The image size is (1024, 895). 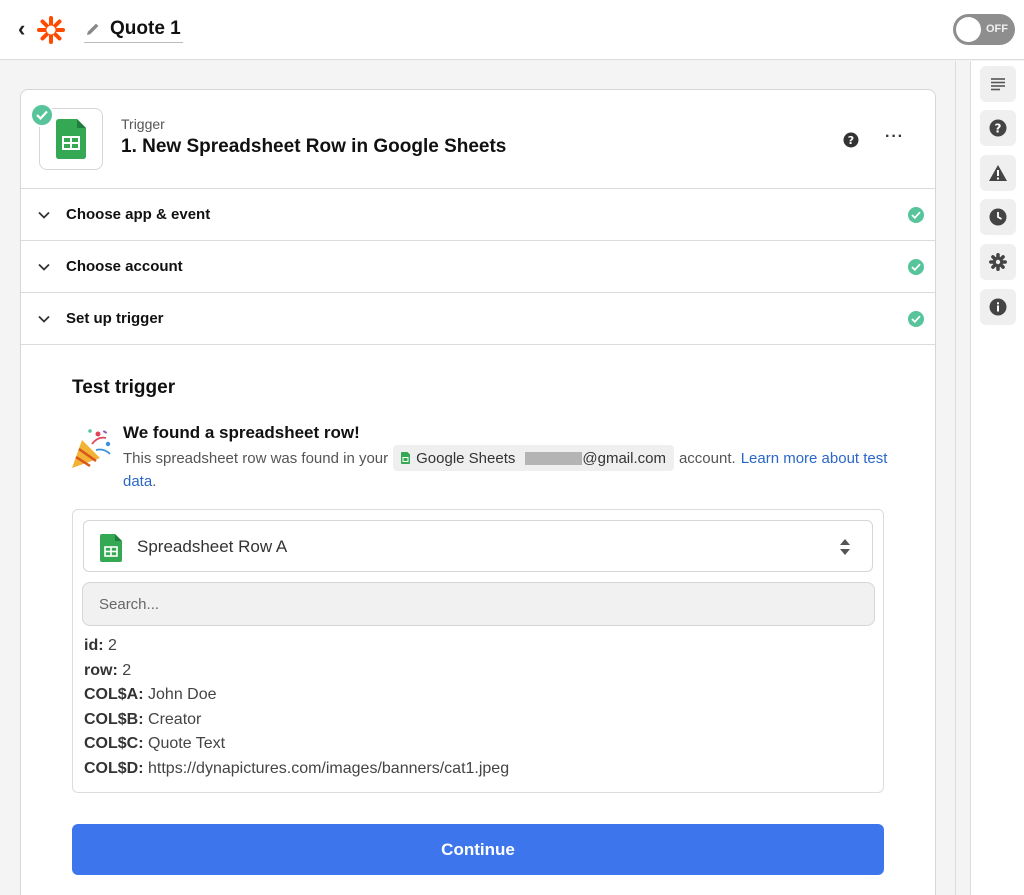 I want to click on field-key: COL$A:, so click(x=114, y=695).